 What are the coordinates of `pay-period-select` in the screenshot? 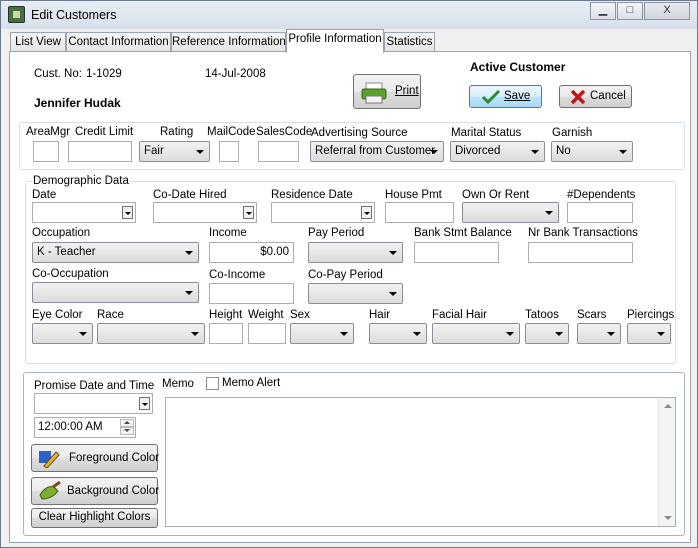 It's located at (355, 252).